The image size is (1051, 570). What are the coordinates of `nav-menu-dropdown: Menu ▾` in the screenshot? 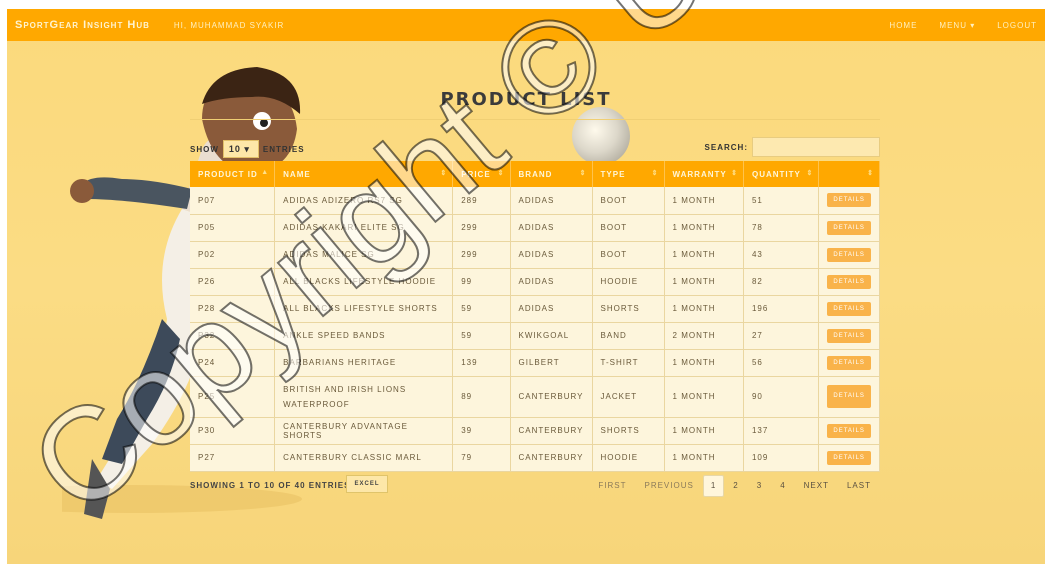 It's located at (957, 25).